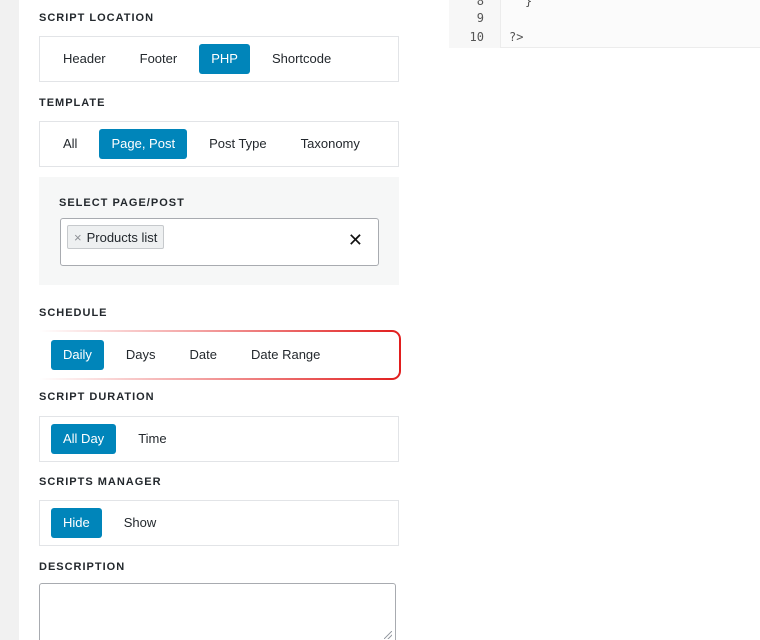 The width and height of the screenshot is (760, 640). What do you see at coordinates (529, 4) in the screenshot?
I see `code-line: }` at bounding box center [529, 4].